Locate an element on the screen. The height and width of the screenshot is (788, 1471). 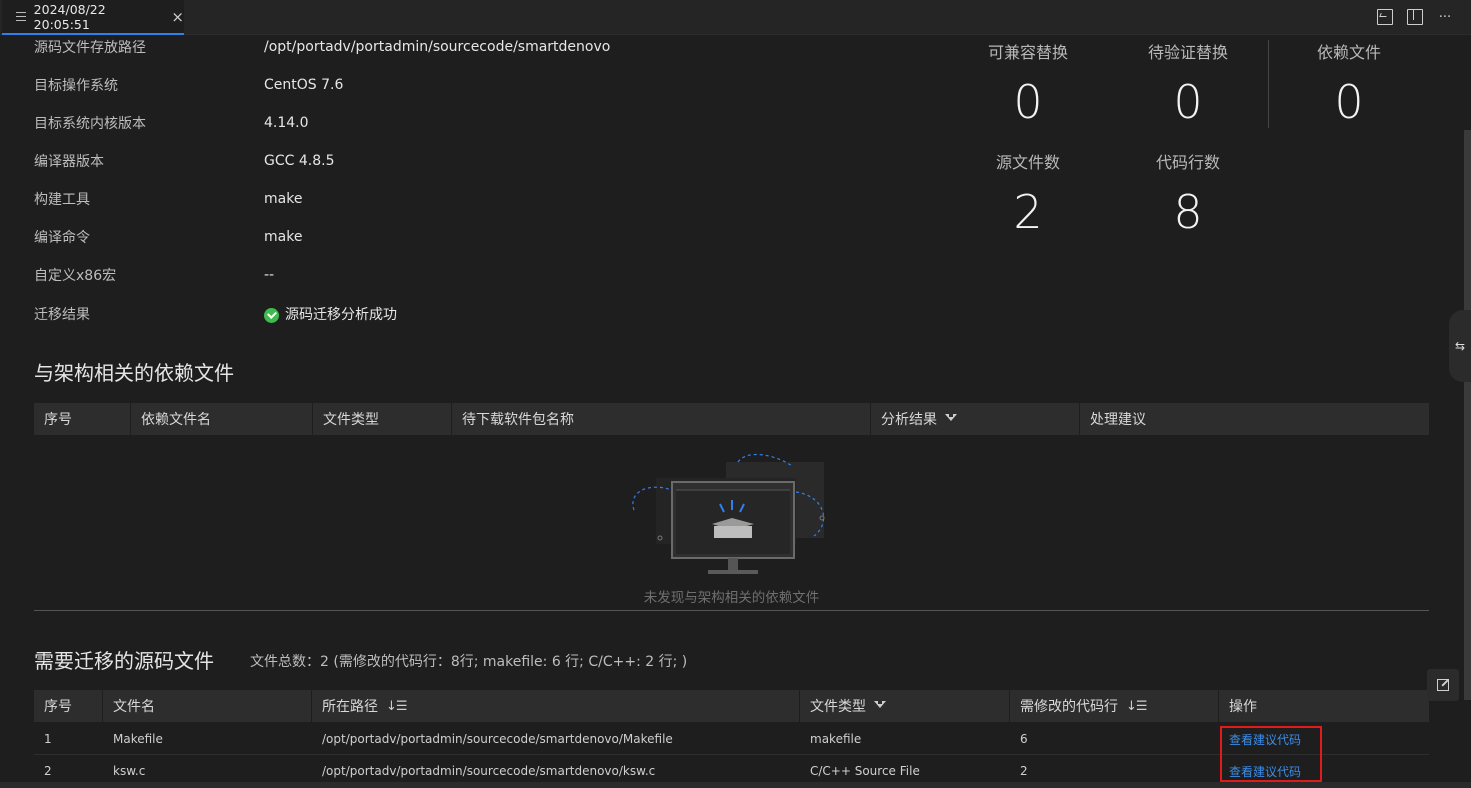
column-header: 文件名 is located at coordinates (207, 706).